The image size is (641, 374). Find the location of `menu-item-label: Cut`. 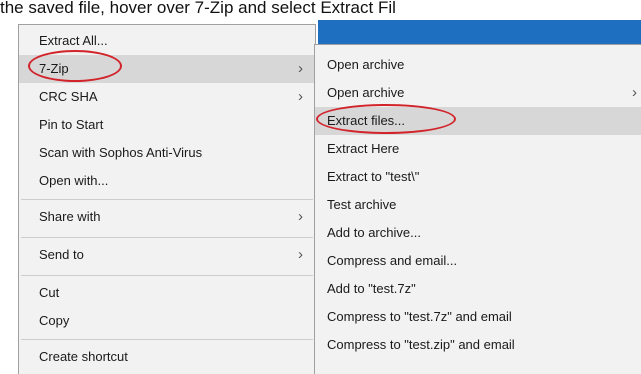

menu-item-label: Cut is located at coordinates (49, 292).